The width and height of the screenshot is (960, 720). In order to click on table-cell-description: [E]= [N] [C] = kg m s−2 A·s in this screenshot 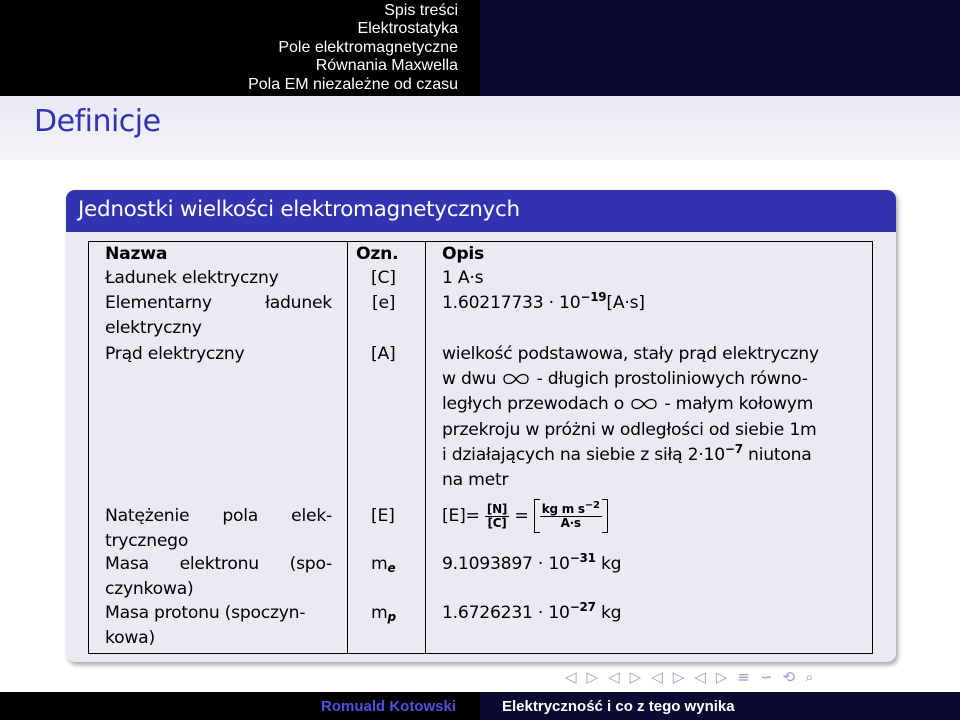, I will do `click(525, 516)`.